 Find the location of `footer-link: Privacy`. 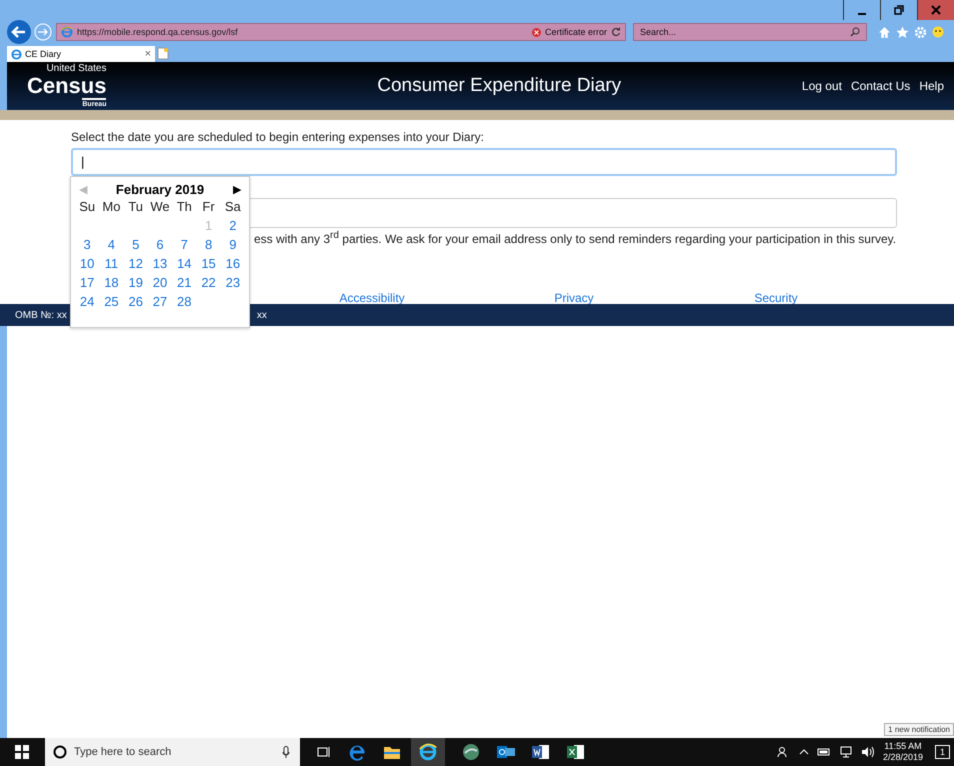

footer-link: Privacy is located at coordinates (574, 298).